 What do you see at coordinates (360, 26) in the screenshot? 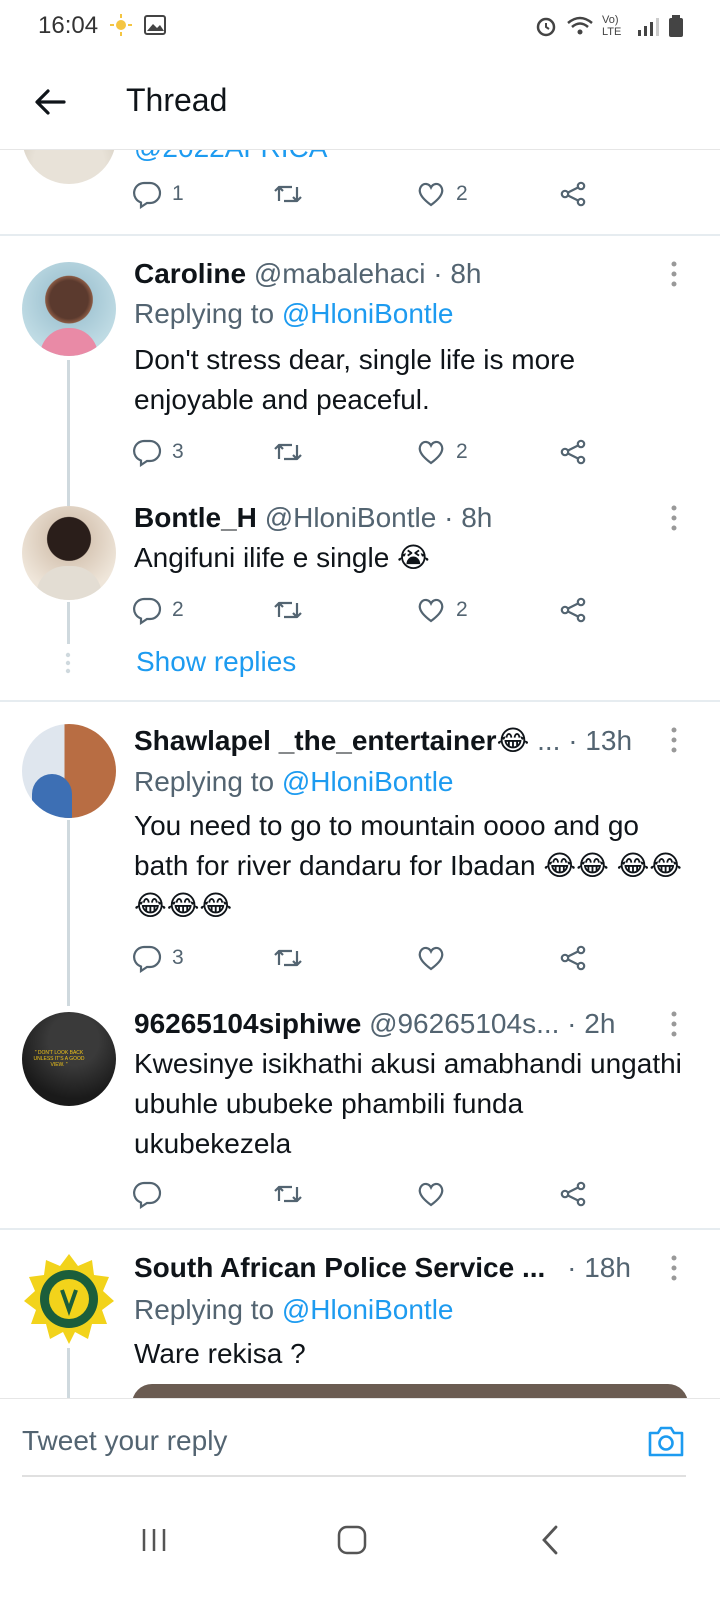
I see `status-bar: 16:04 Vo) LTE` at bounding box center [360, 26].